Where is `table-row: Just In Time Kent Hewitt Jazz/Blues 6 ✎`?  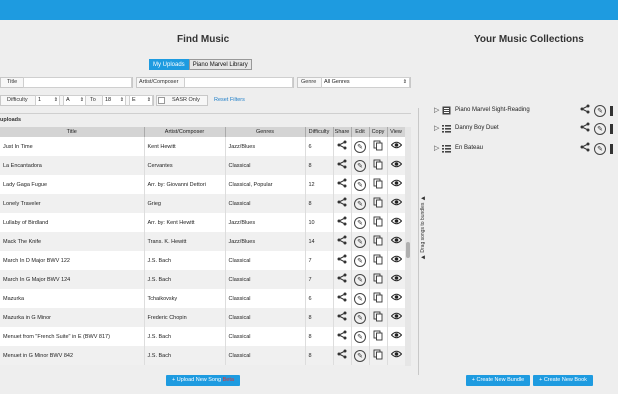 table-row: Just In Time Kent Hewitt Jazz/Blues 6 ✎ is located at coordinates (203, 146).